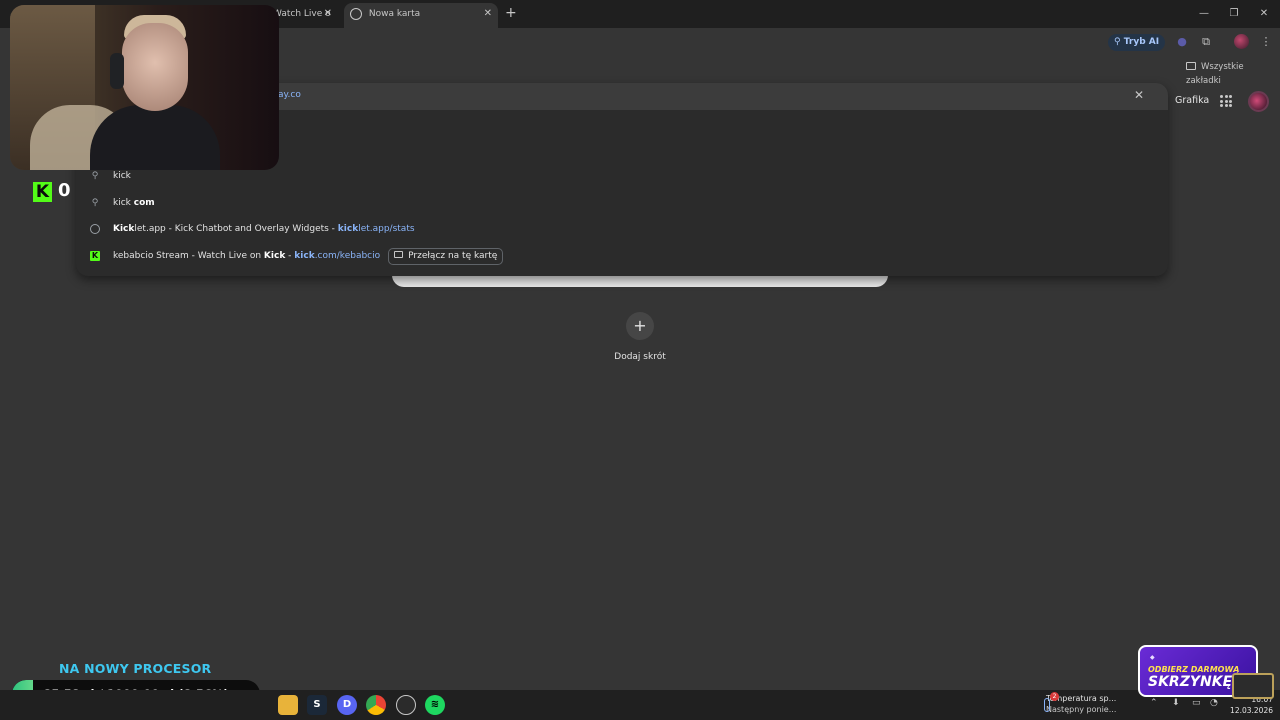 Image resolution: width=1280 pixels, height=720 pixels. What do you see at coordinates (640, 326) in the screenshot?
I see `add-shortcut-button: +` at bounding box center [640, 326].